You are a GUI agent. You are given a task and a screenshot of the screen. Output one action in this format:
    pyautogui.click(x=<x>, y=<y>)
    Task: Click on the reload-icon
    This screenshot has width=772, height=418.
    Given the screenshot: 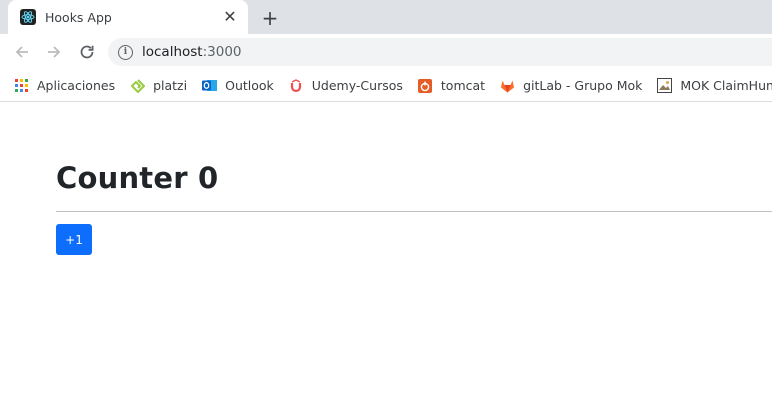 What is the action you would take?
    pyautogui.click(x=87, y=52)
    